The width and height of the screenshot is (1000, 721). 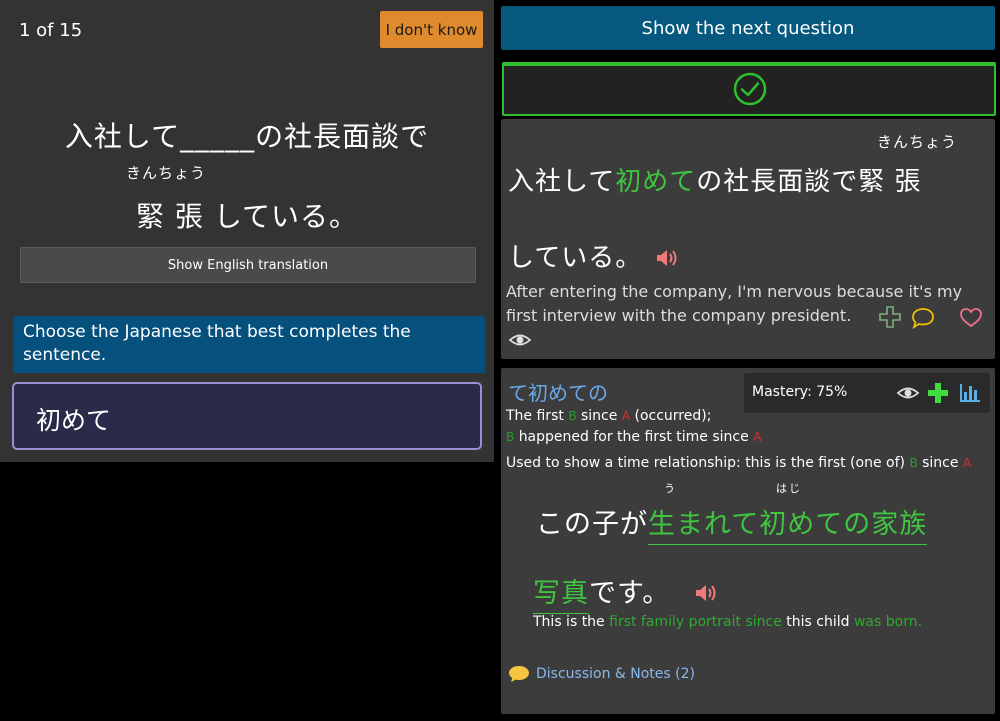 I want to click on example-highlight: 生まれて初めての家族, so click(x=788, y=527).